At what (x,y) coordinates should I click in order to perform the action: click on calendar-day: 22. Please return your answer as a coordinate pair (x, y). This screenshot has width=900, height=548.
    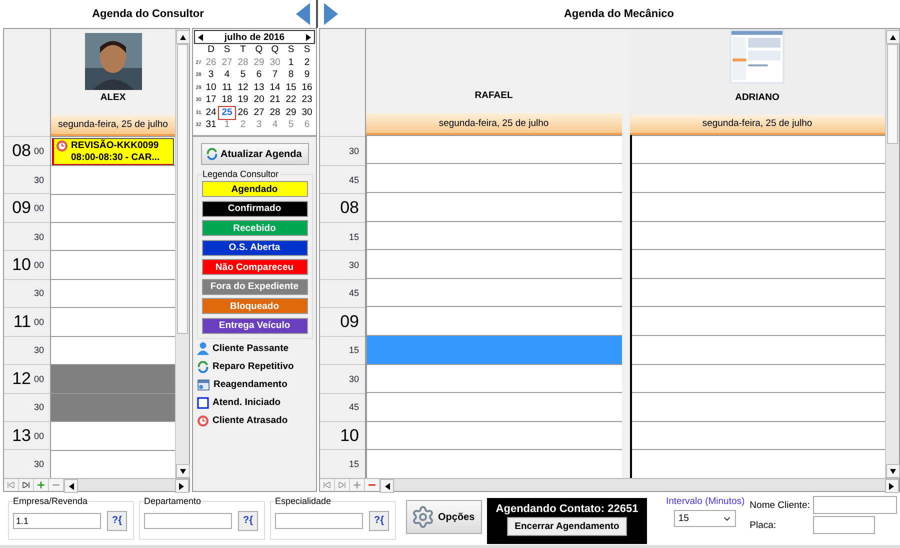
    Looking at the image, I should click on (291, 100).